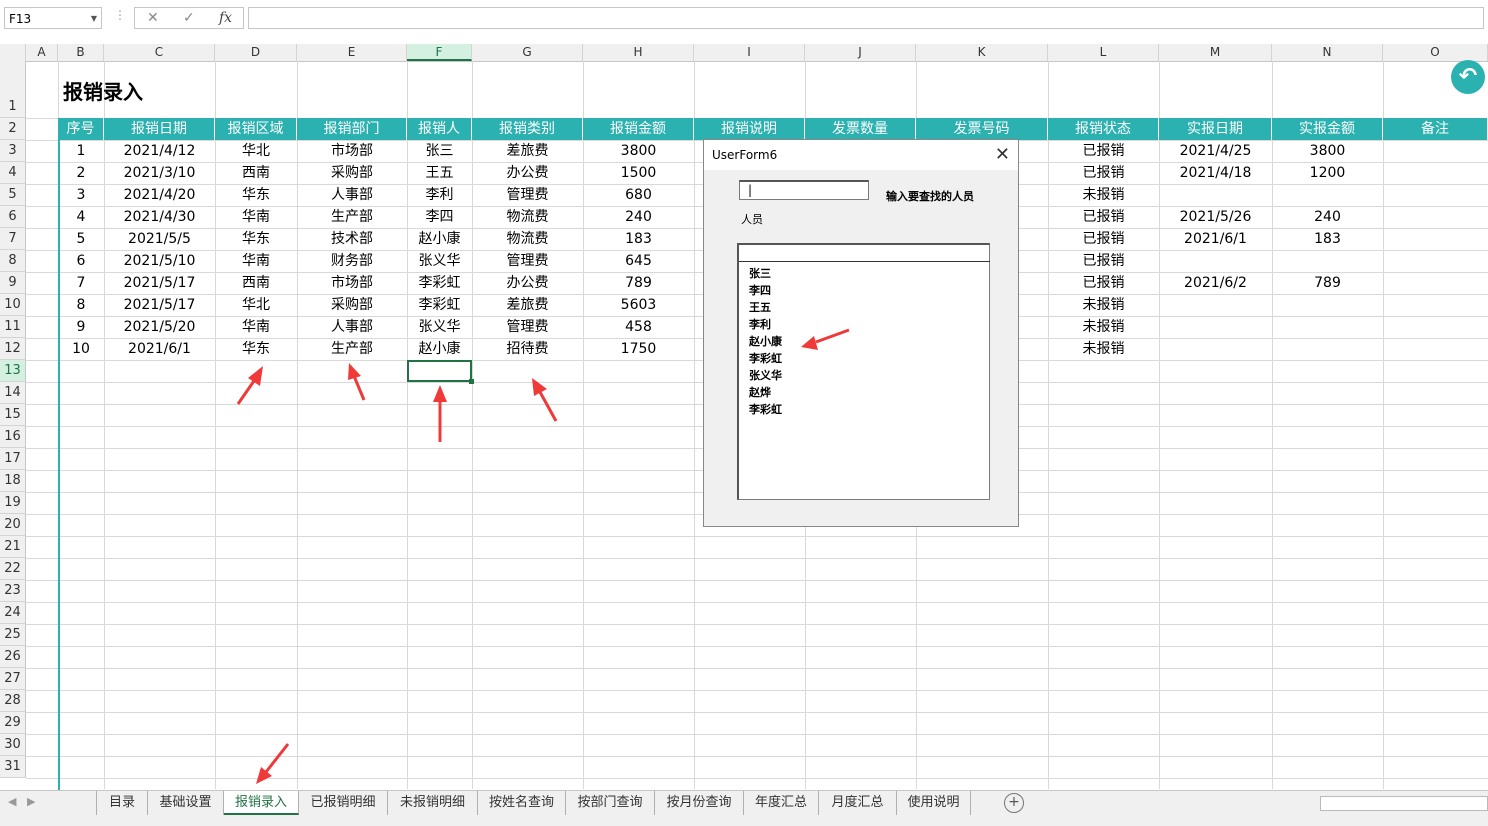 The image size is (1488, 826). I want to click on tab-6: 按部门查询, so click(610, 803).